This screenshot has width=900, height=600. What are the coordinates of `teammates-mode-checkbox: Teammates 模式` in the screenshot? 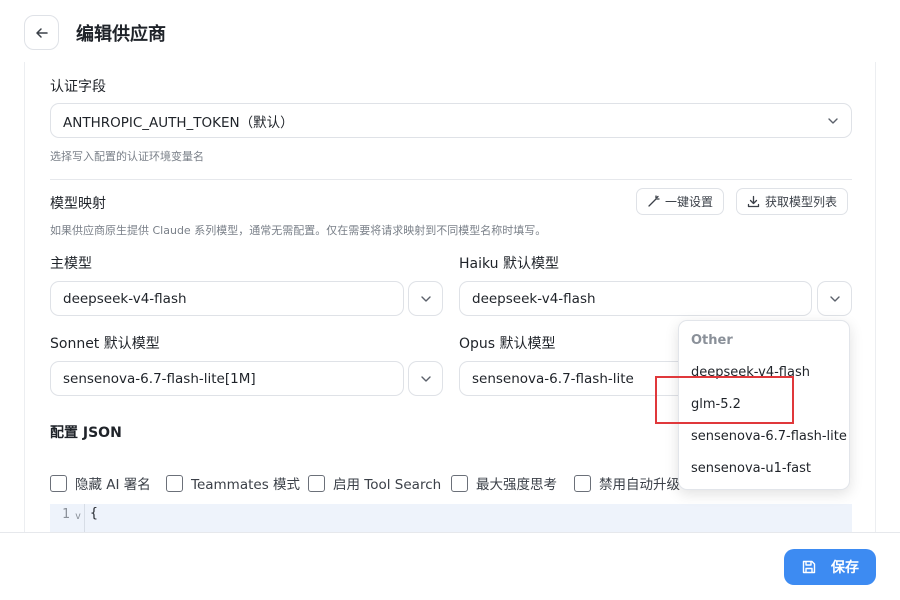 It's located at (233, 483).